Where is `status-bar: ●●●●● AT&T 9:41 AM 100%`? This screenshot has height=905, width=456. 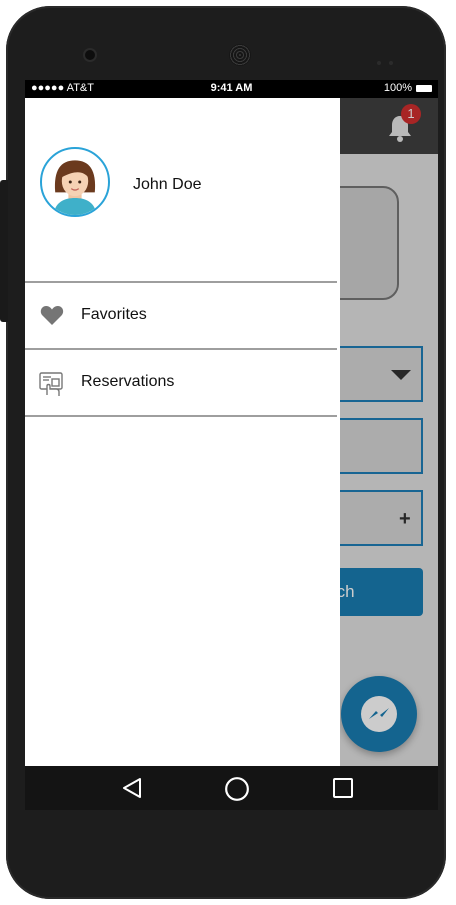 status-bar: ●●●●● AT&T 9:41 AM 100% is located at coordinates (231, 89).